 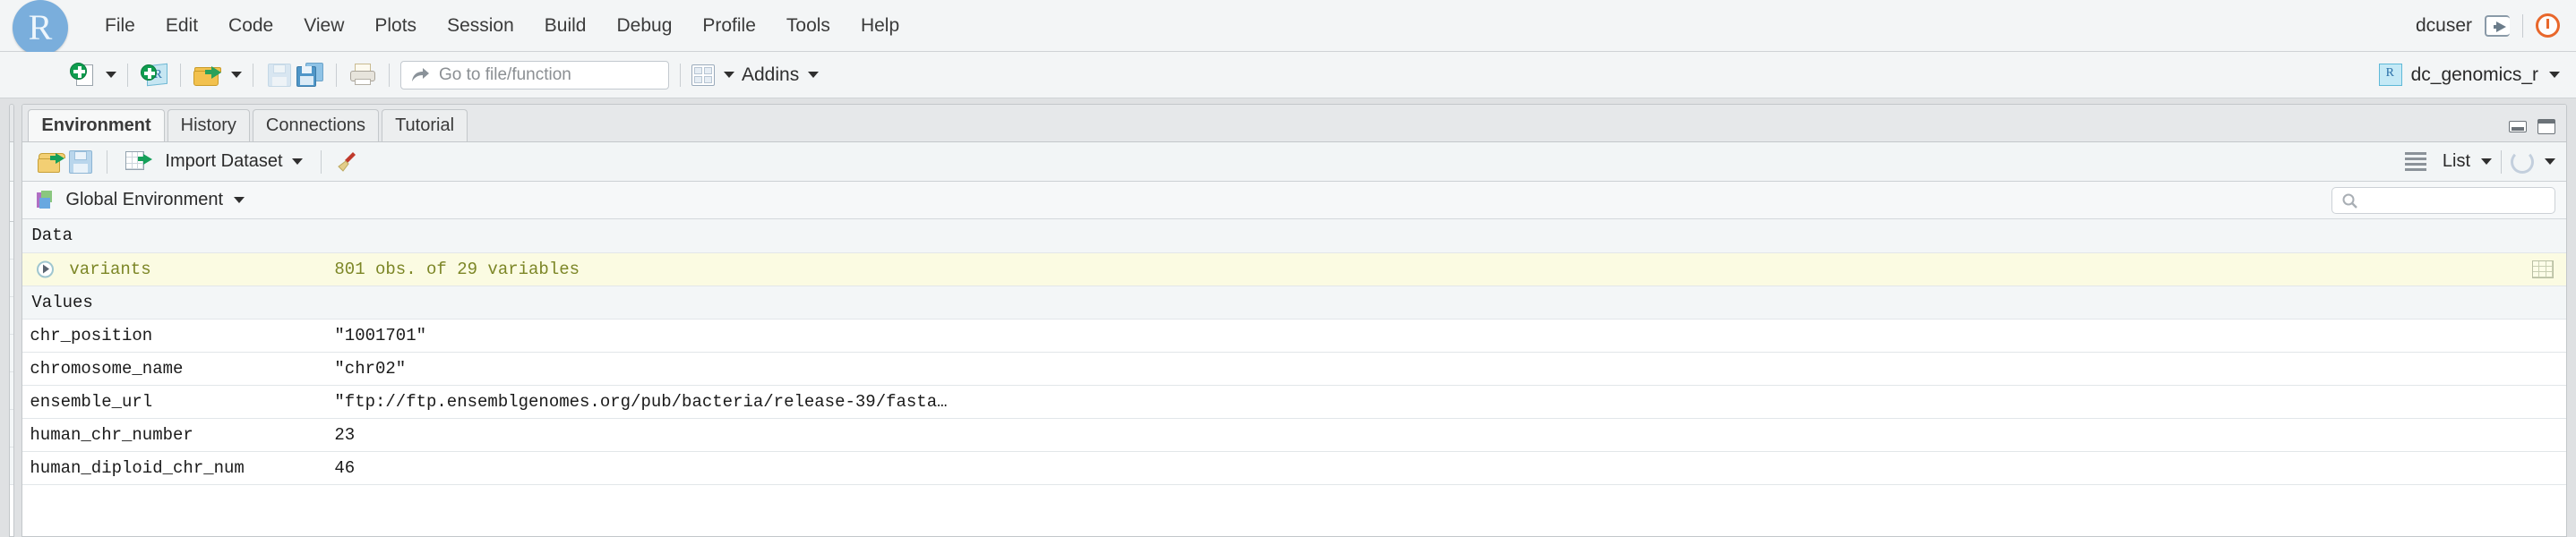 What do you see at coordinates (12, 202) in the screenshot?
I see `row-number-header` at bounding box center [12, 202].